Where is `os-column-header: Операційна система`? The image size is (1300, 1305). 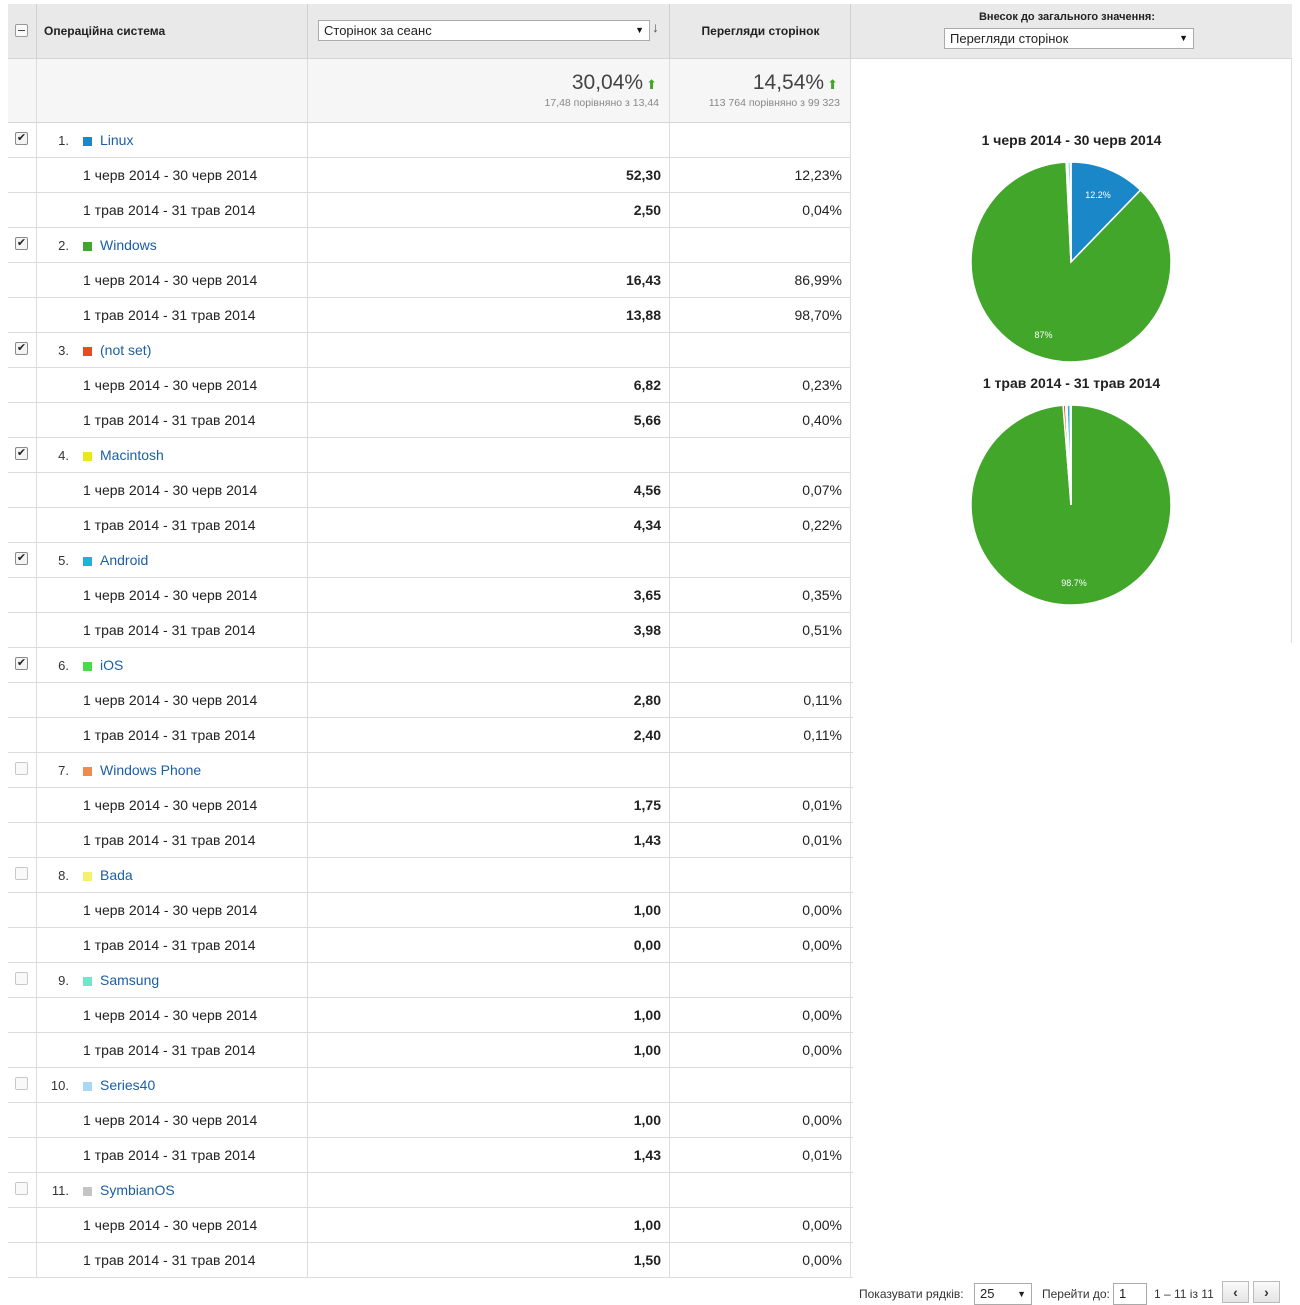 os-column-header: Операційна система is located at coordinates (172, 31).